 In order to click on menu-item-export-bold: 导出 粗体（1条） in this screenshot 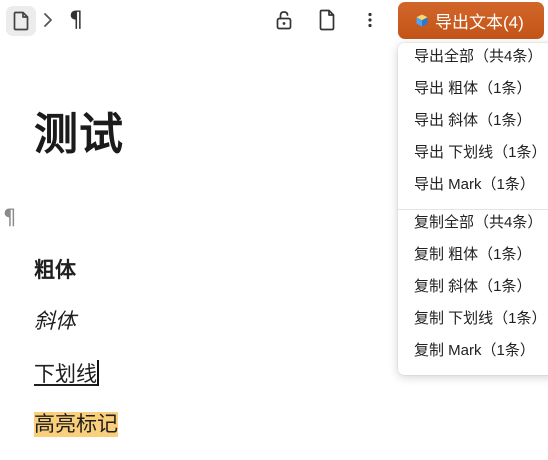, I will do `click(473, 89)`.